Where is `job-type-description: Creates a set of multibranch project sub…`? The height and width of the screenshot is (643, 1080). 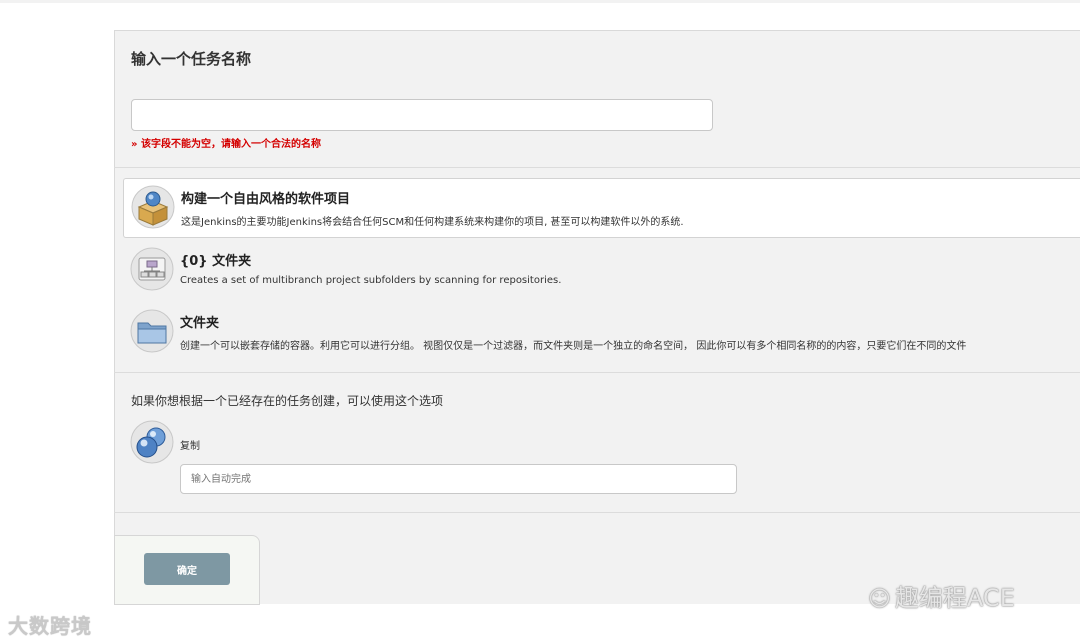
job-type-description: Creates a set of multibranch project sub… is located at coordinates (371, 280).